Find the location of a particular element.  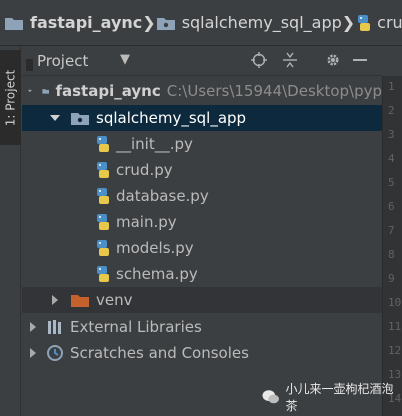

tree-package-row: sqlalchemy_sql_app is located at coordinates (202, 118).